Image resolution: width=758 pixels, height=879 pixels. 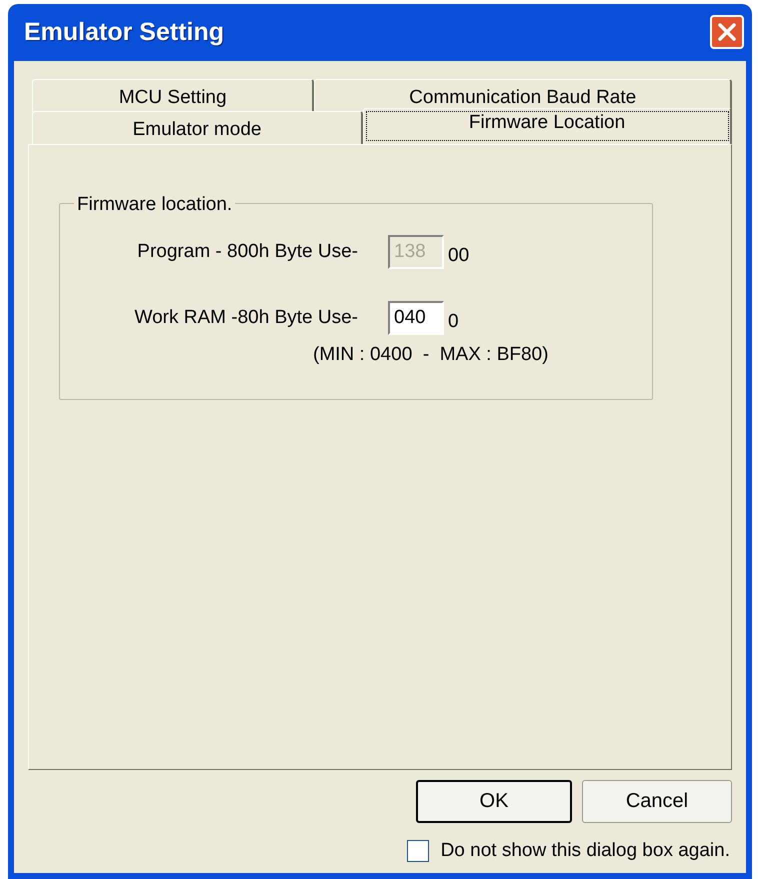 I want to click on field-label: Program - 800h Byte Use-, so click(x=247, y=252).